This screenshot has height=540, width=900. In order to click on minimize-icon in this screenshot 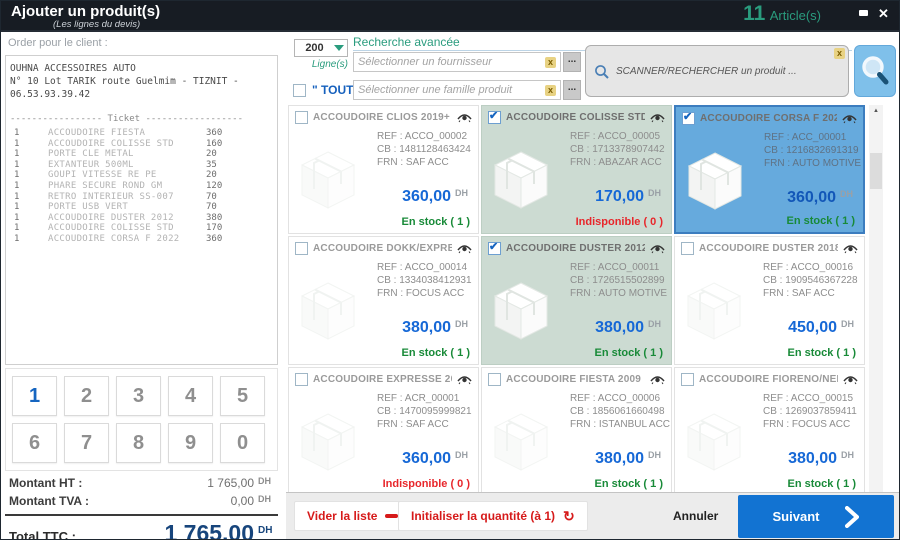, I will do `click(863, 13)`.